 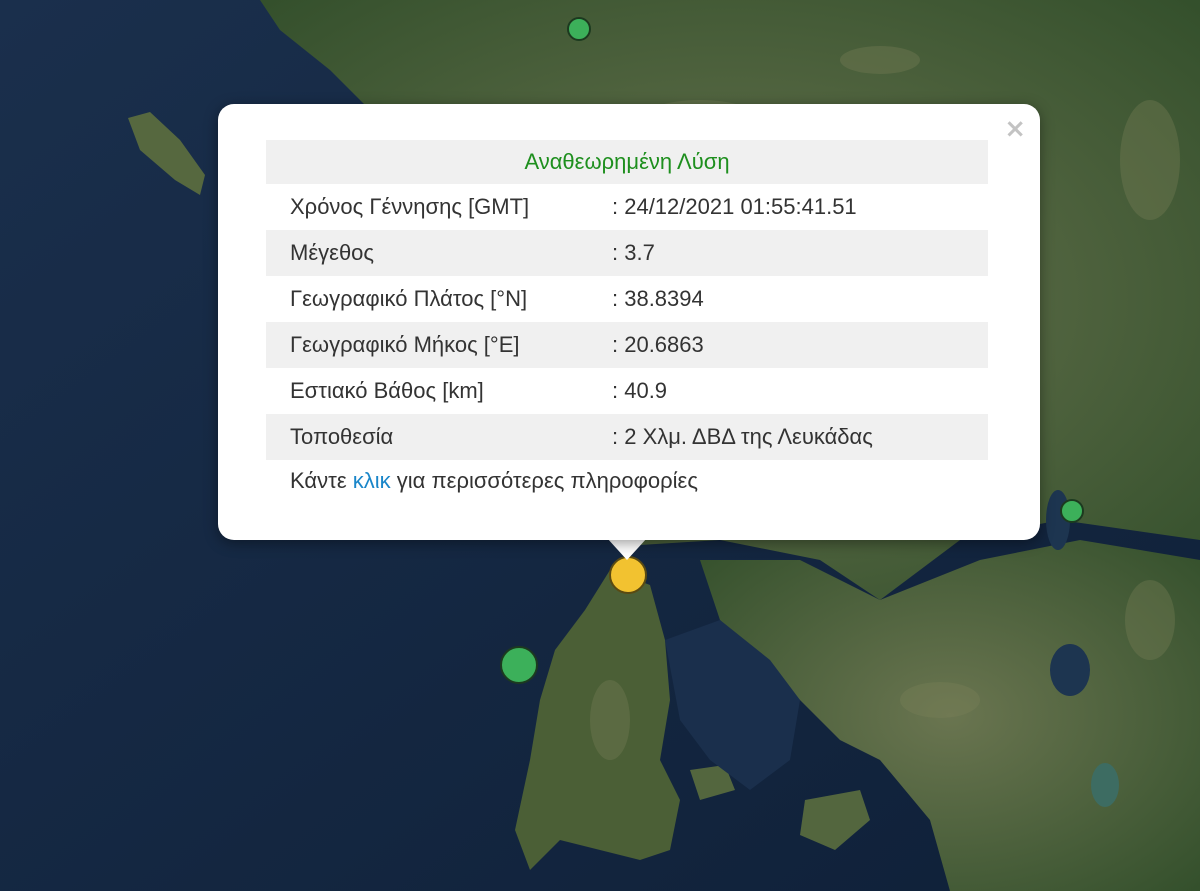 I want to click on close-icon: ×, so click(x=1015, y=129).